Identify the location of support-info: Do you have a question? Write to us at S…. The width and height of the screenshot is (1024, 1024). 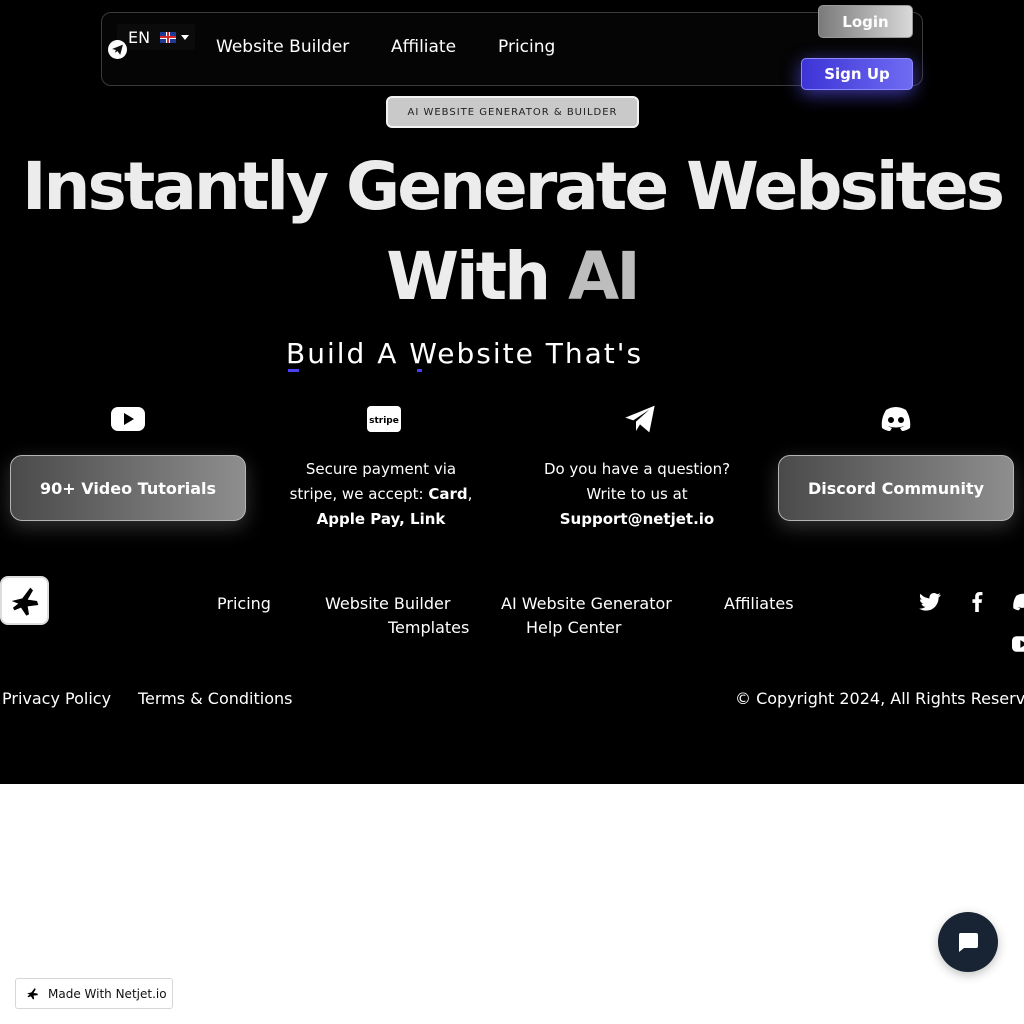
(637, 494).